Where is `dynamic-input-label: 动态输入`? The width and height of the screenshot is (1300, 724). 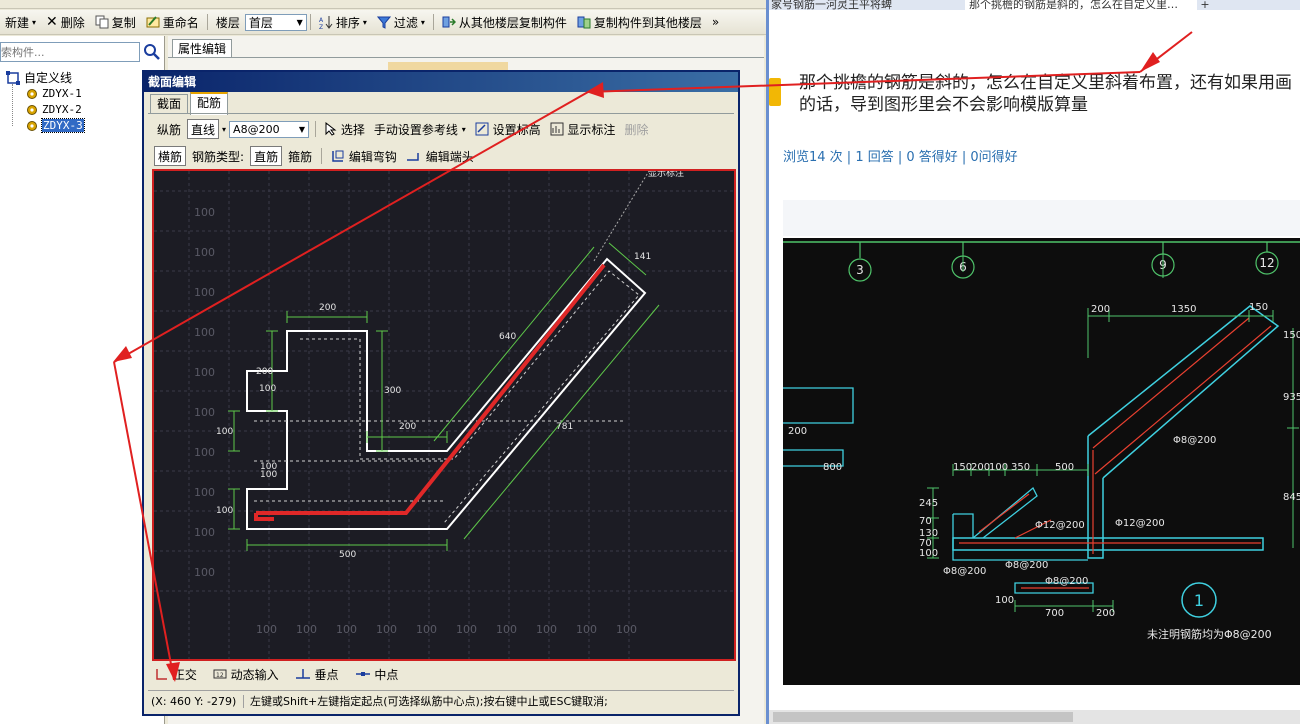
dynamic-input-label: 动态输入 is located at coordinates (254, 674).